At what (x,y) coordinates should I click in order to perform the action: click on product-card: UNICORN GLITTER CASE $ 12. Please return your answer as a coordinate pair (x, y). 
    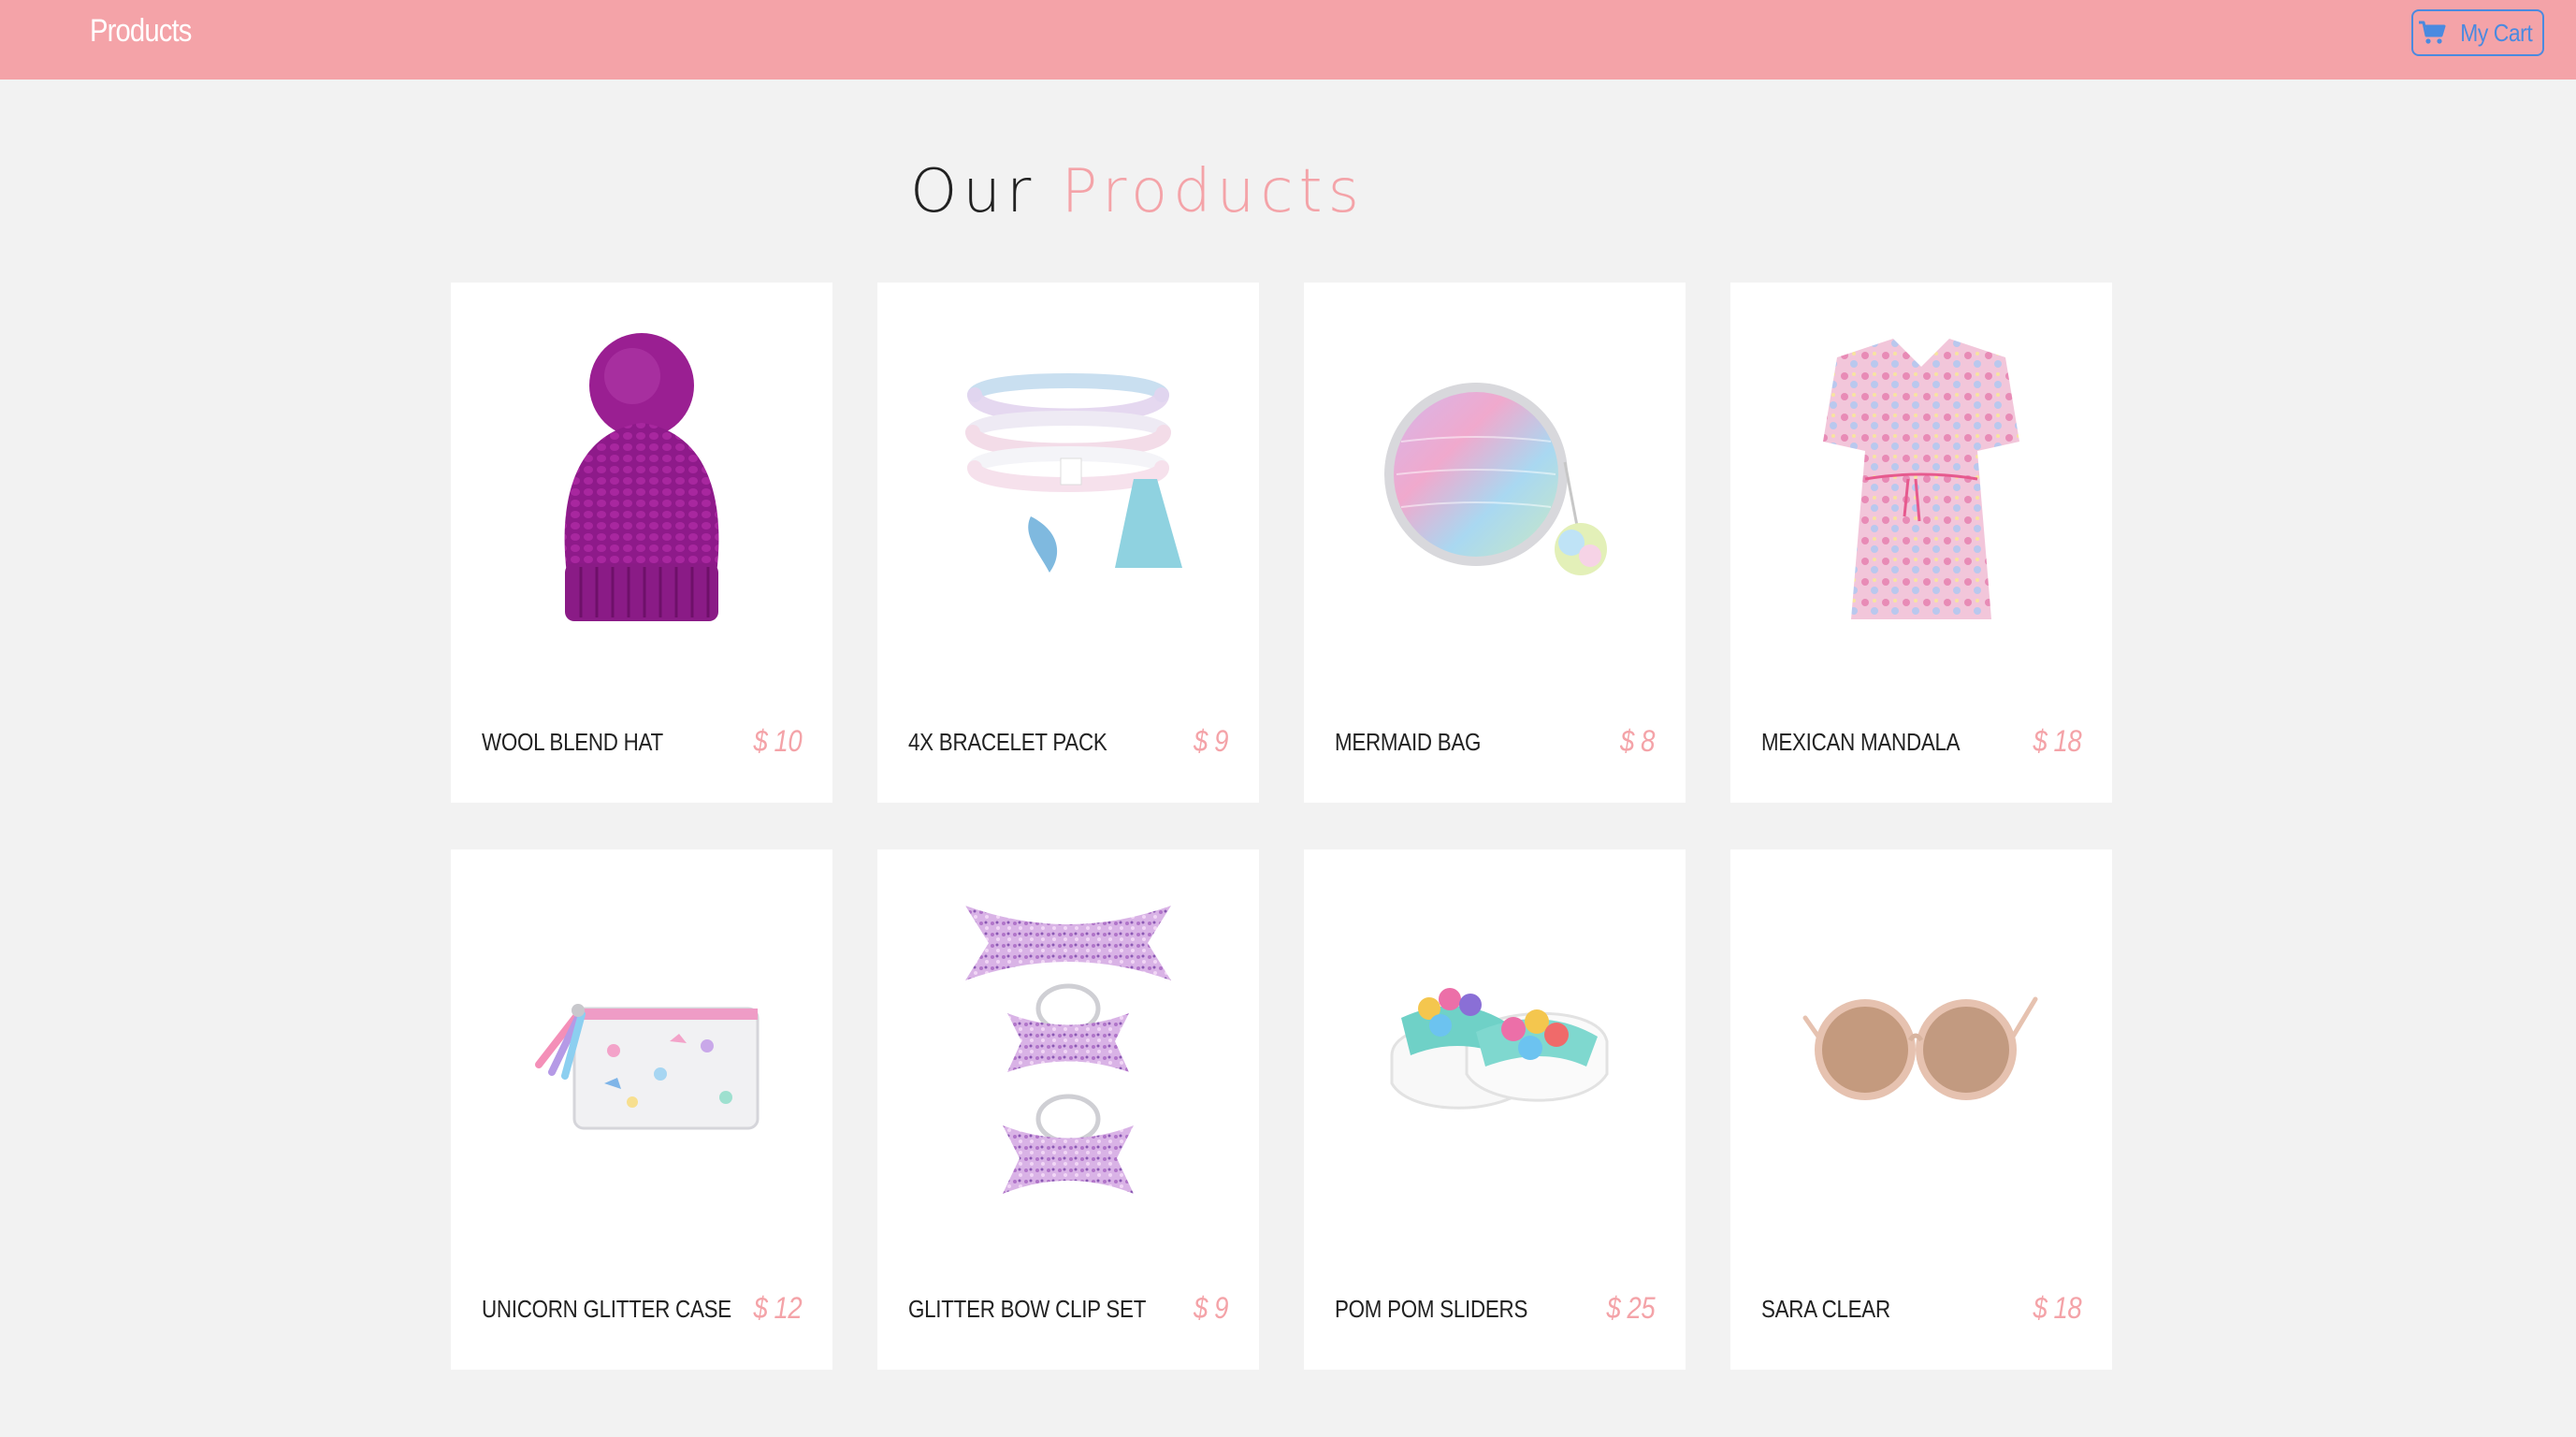
    Looking at the image, I should click on (641, 1109).